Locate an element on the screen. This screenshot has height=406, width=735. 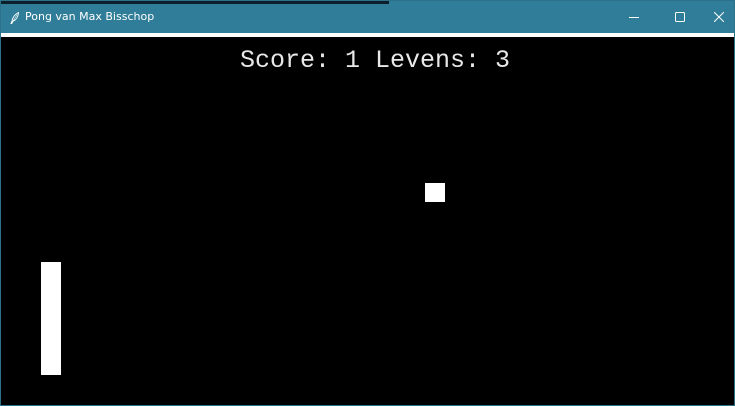
close-icon is located at coordinates (718, 17).